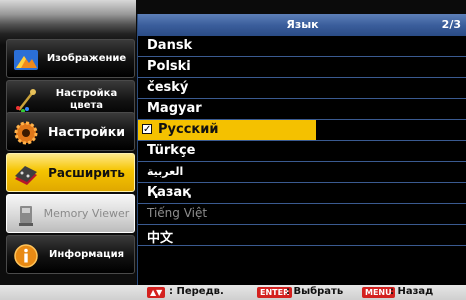  I want to click on sidebar-item-info: Информация, so click(70, 254).